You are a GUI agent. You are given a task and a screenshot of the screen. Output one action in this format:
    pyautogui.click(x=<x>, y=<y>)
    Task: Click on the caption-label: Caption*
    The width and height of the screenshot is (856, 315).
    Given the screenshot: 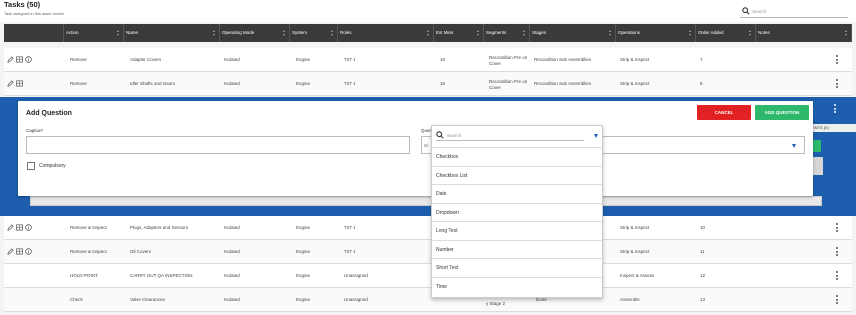 What is the action you would take?
    pyautogui.click(x=35, y=130)
    